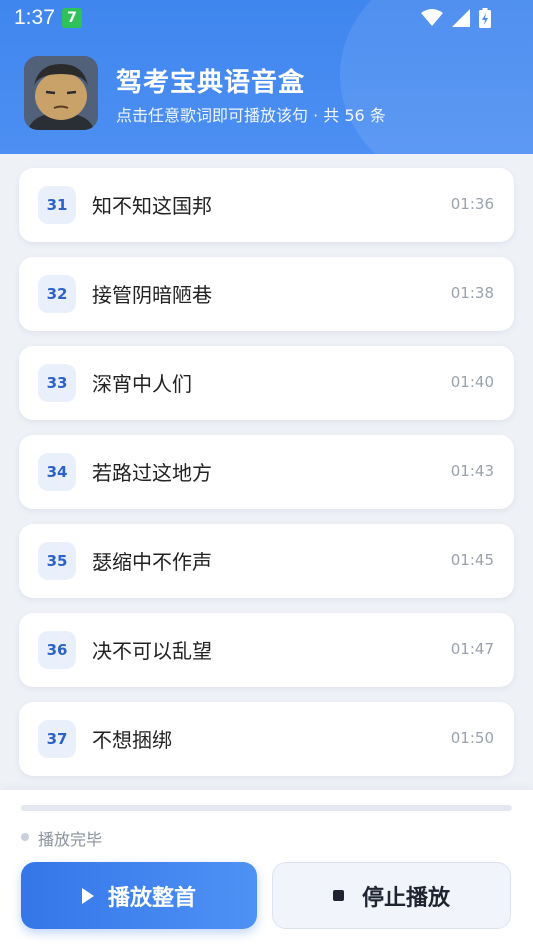 This screenshot has width=533, height=948. Describe the element at coordinates (57, 650) in the screenshot. I see `lyric-number: 36` at that location.